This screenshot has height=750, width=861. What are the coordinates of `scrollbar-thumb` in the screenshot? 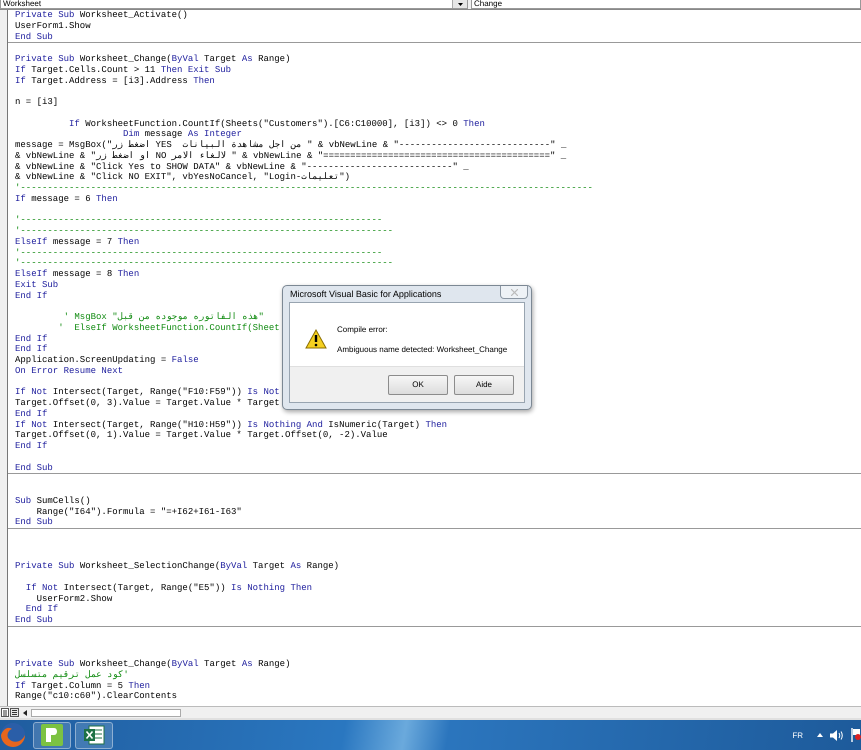 It's located at (106, 712).